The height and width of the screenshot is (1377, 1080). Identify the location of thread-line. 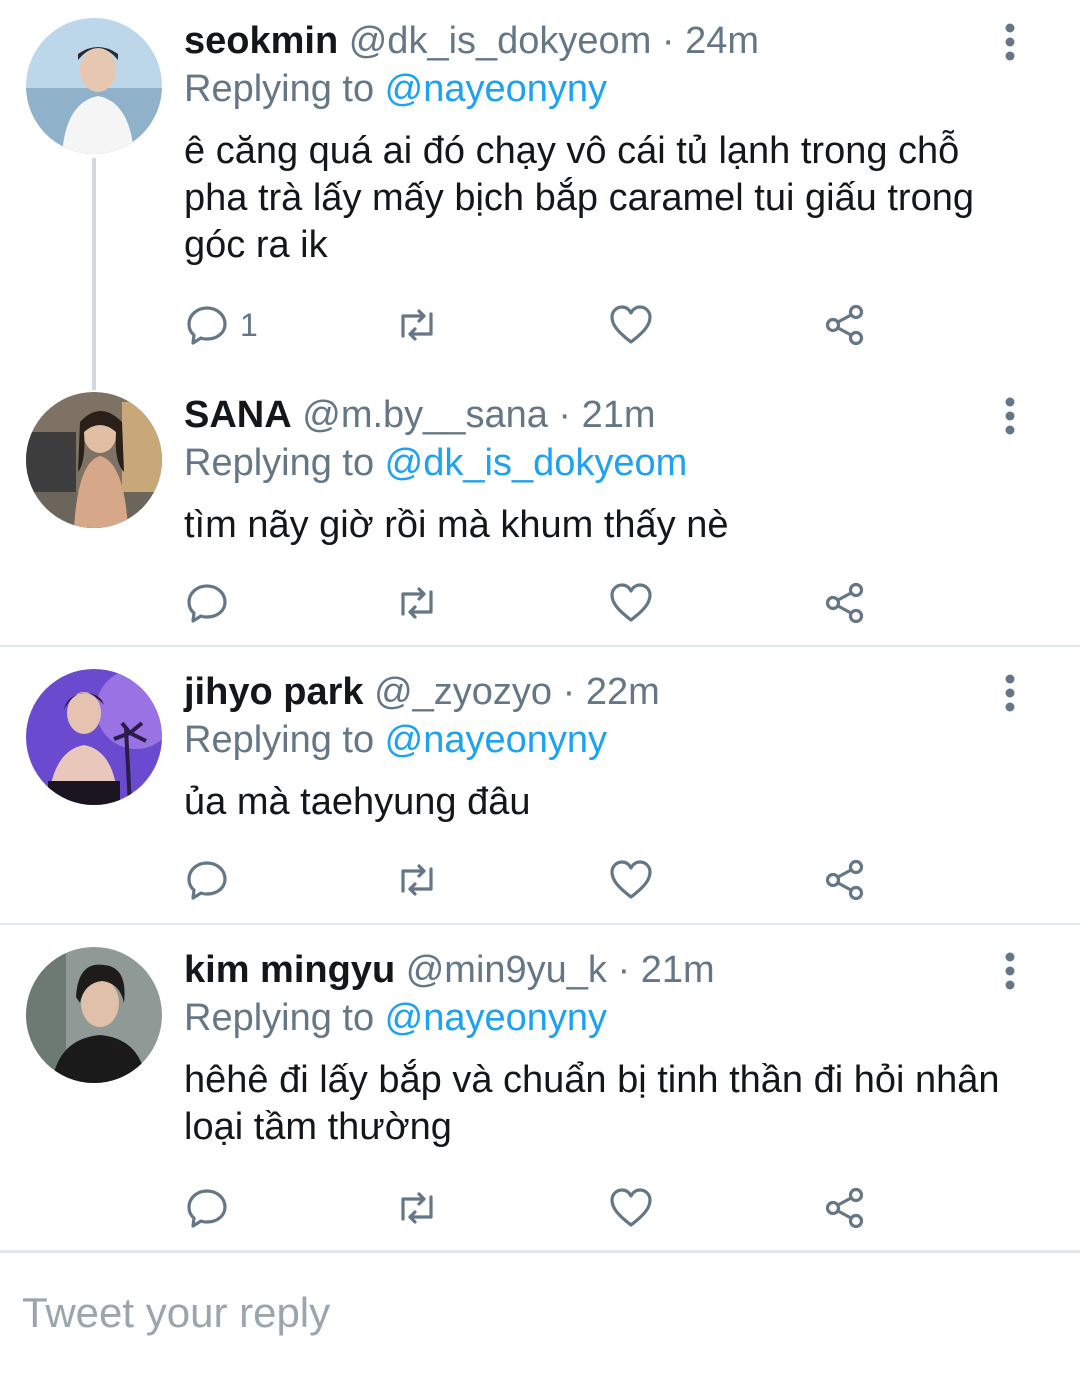
(94, 274).